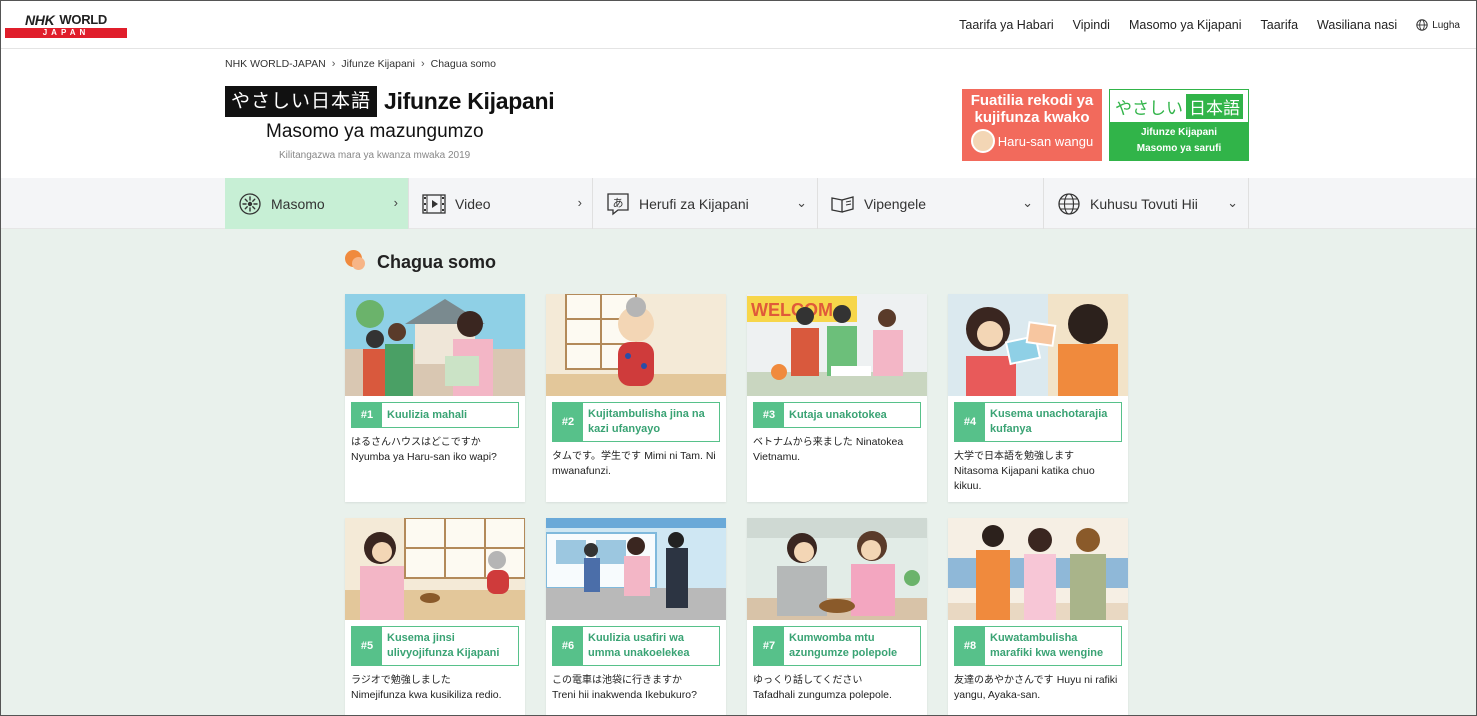 The image size is (1477, 716). I want to click on nav-link-learn-japanese: Masomo ya Kijapani, so click(1185, 25).